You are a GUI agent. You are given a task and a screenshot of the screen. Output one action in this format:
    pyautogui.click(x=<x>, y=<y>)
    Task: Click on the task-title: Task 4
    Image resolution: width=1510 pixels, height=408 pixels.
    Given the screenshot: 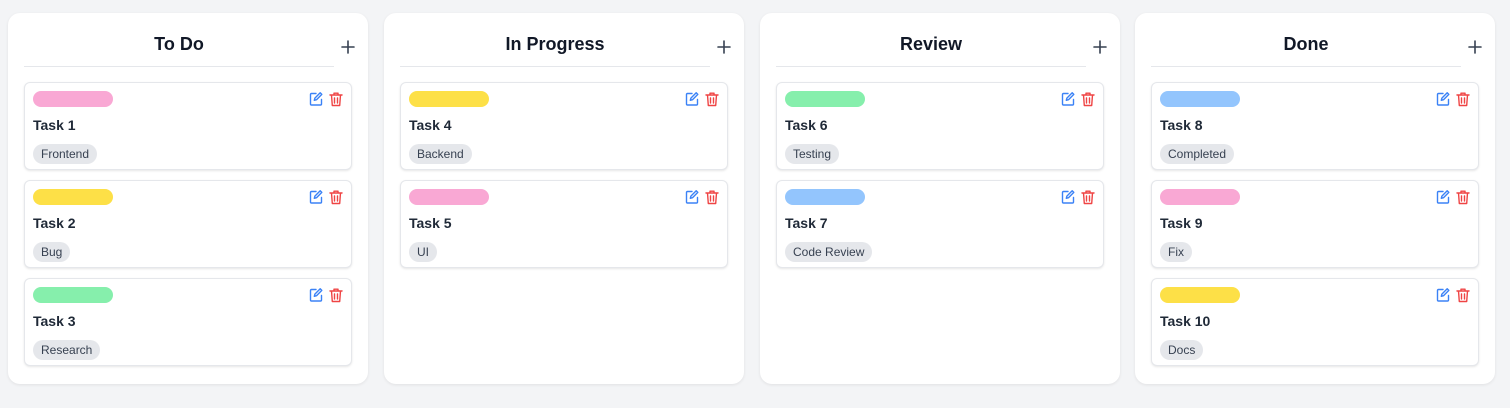 What is the action you would take?
    pyautogui.click(x=430, y=125)
    